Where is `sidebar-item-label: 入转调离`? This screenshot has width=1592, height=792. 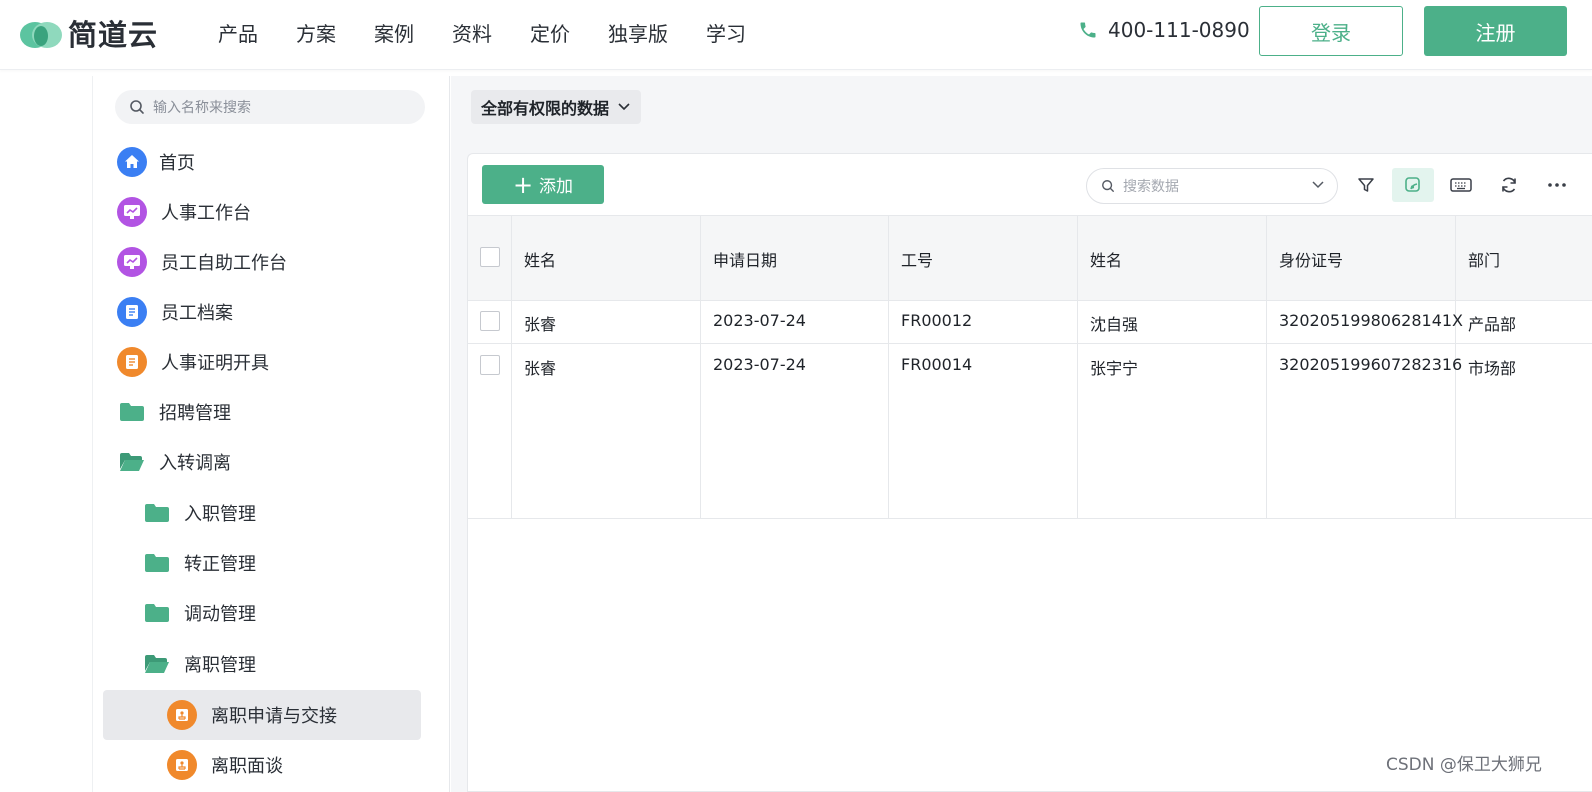 sidebar-item-label: 入转调离 is located at coordinates (195, 463).